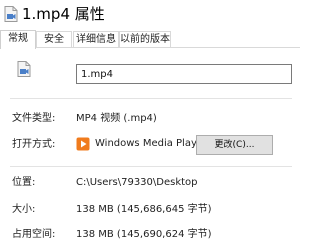 The image size is (320, 248). What do you see at coordinates (63, 14) in the screenshot?
I see `window-title: 1.mp4 属性` at bounding box center [63, 14].